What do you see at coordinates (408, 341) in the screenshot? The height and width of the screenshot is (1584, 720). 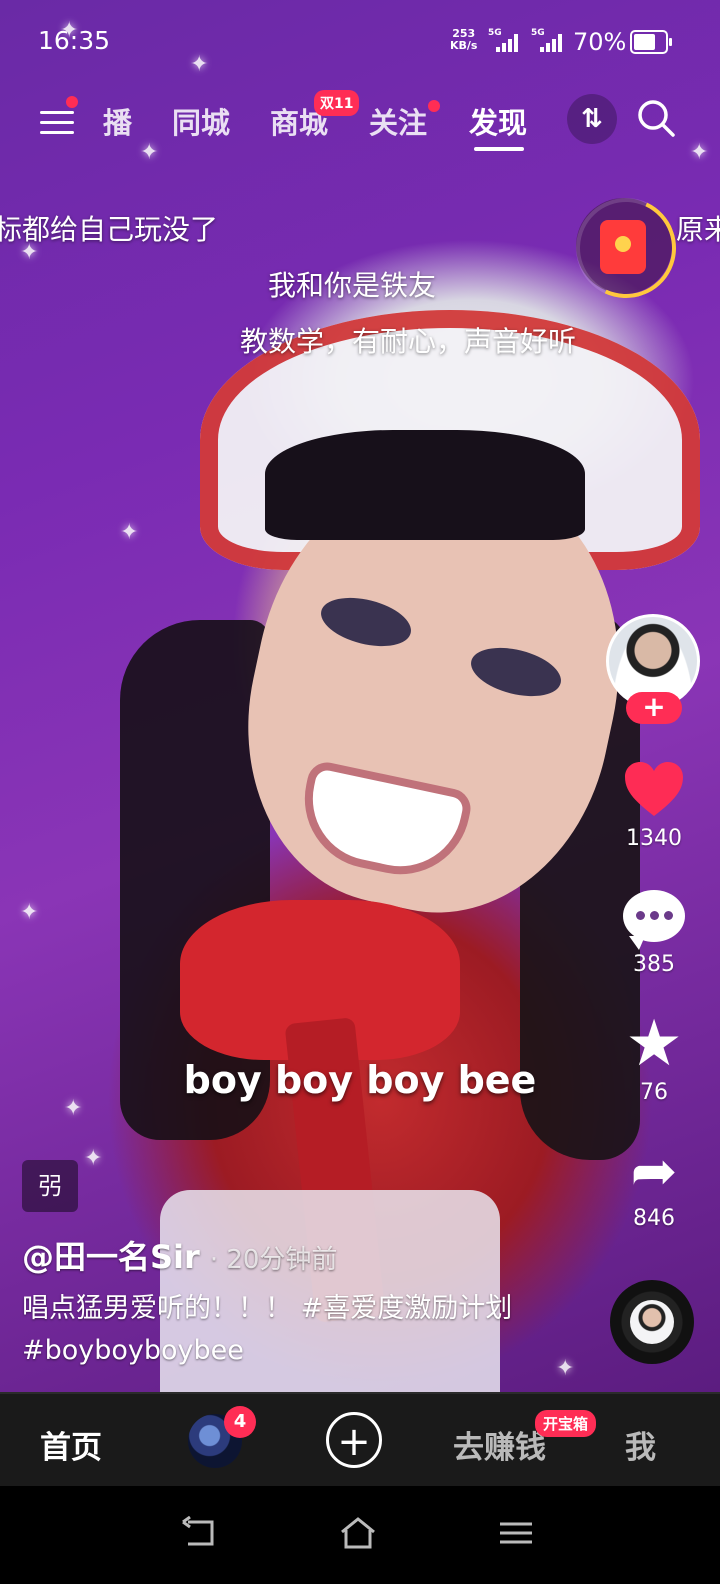 I see `danmu-comment: 教数学，有耐心，声音好听` at bounding box center [408, 341].